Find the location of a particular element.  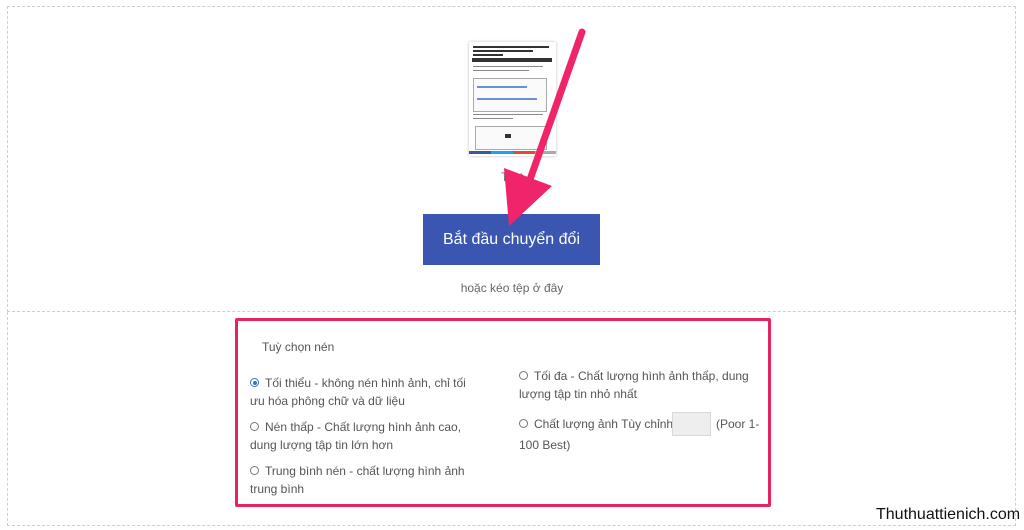

pointer-arrow-icon is located at coordinates (545, 127).